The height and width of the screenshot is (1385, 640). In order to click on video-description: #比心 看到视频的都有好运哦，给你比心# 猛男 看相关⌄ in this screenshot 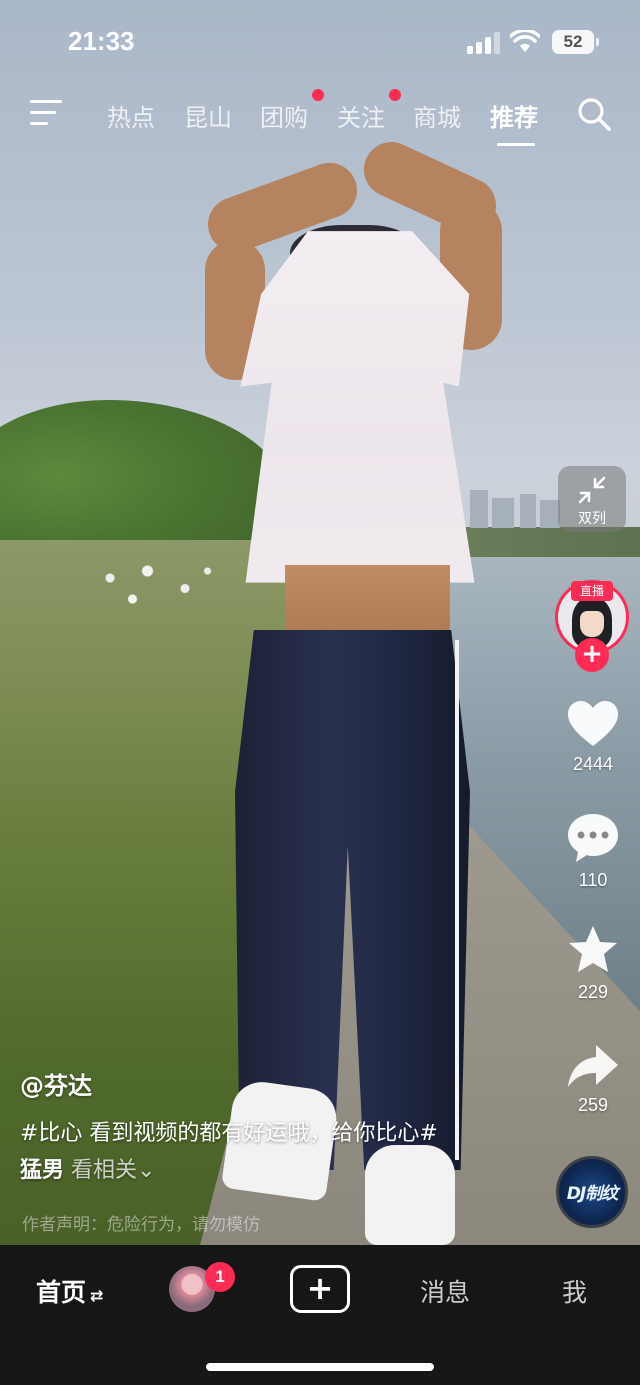, I will do `click(270, 1152)`.